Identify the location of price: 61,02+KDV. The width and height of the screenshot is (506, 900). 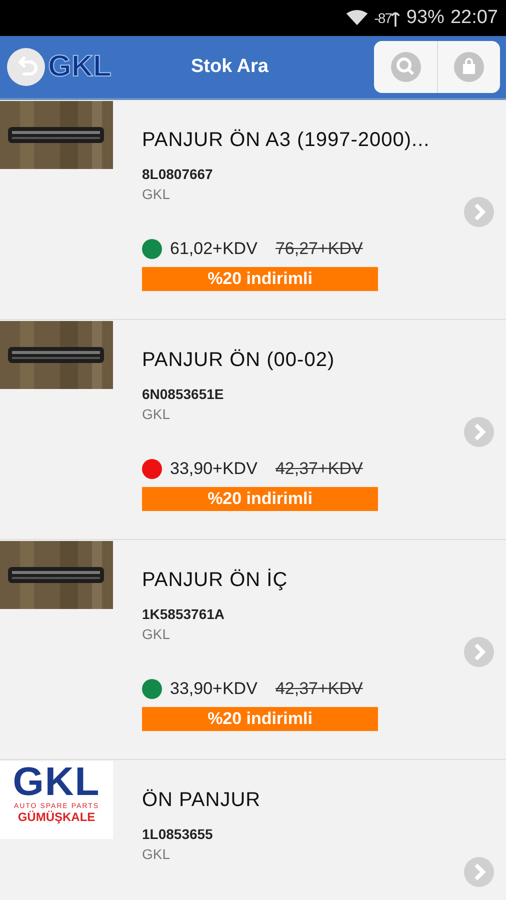
(214, 249).